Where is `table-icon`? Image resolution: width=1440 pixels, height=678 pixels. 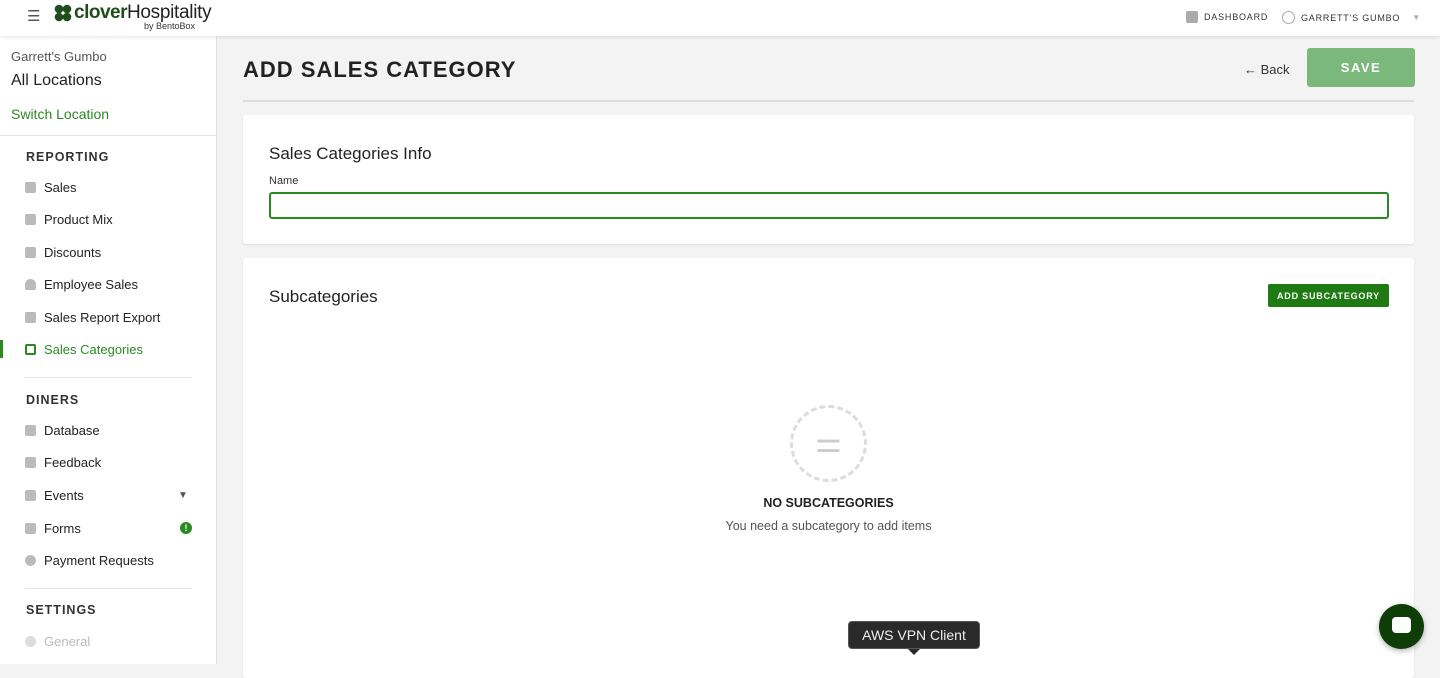
table-icon is located at coordinates (30, 219).